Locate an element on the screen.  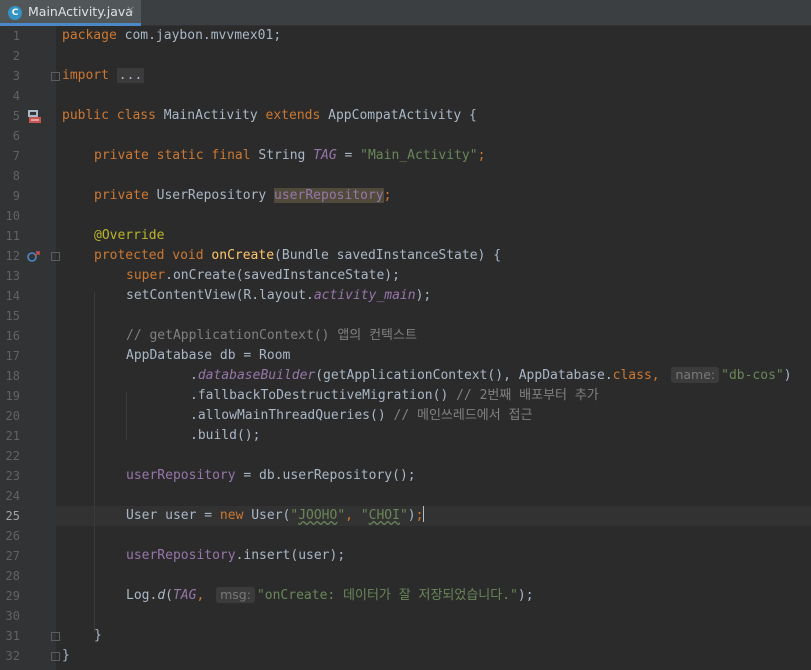
line-number: 27 is located at coordinates (12, 556).